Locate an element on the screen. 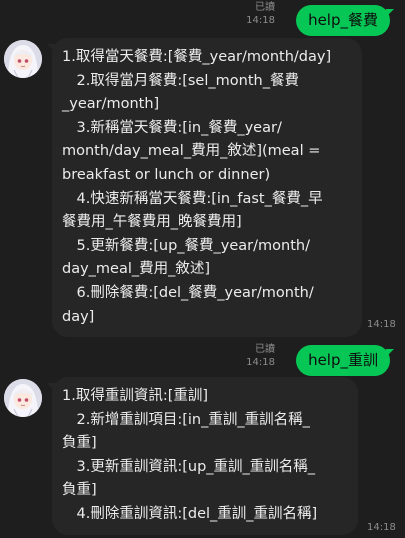  sent-message-bubble: help_餐費 is located at coordinates (345, 20).